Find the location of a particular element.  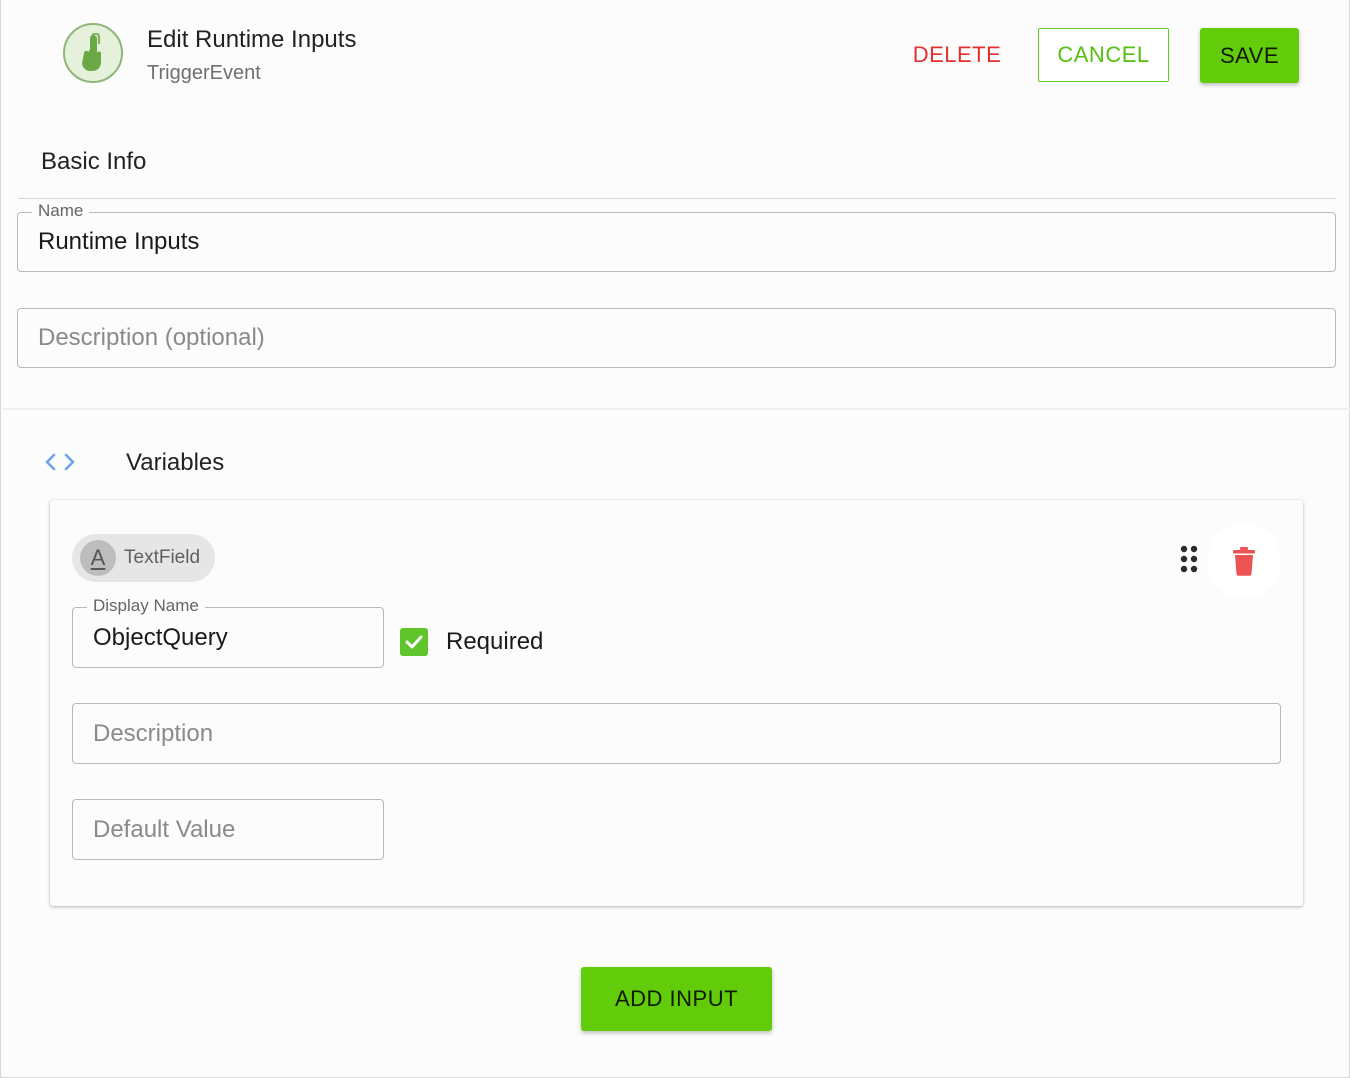

text-field-type-icon: A is located at coordinates (98, 558).